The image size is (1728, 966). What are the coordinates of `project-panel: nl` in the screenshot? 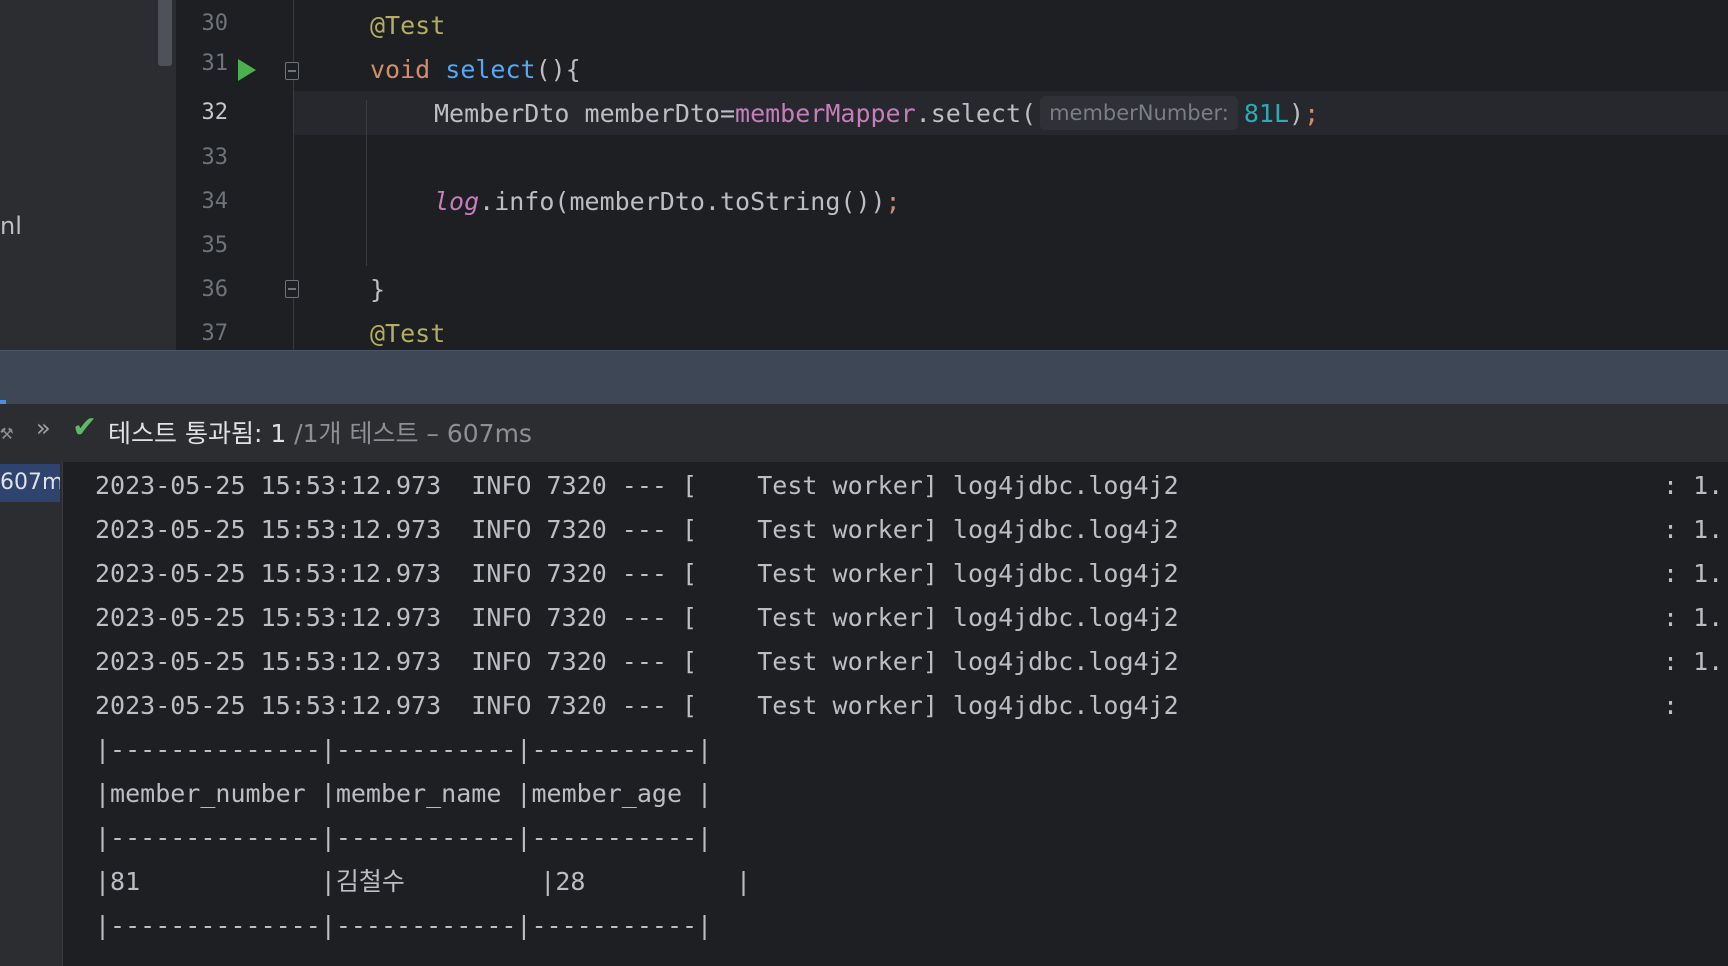 It's located at (88, 175).